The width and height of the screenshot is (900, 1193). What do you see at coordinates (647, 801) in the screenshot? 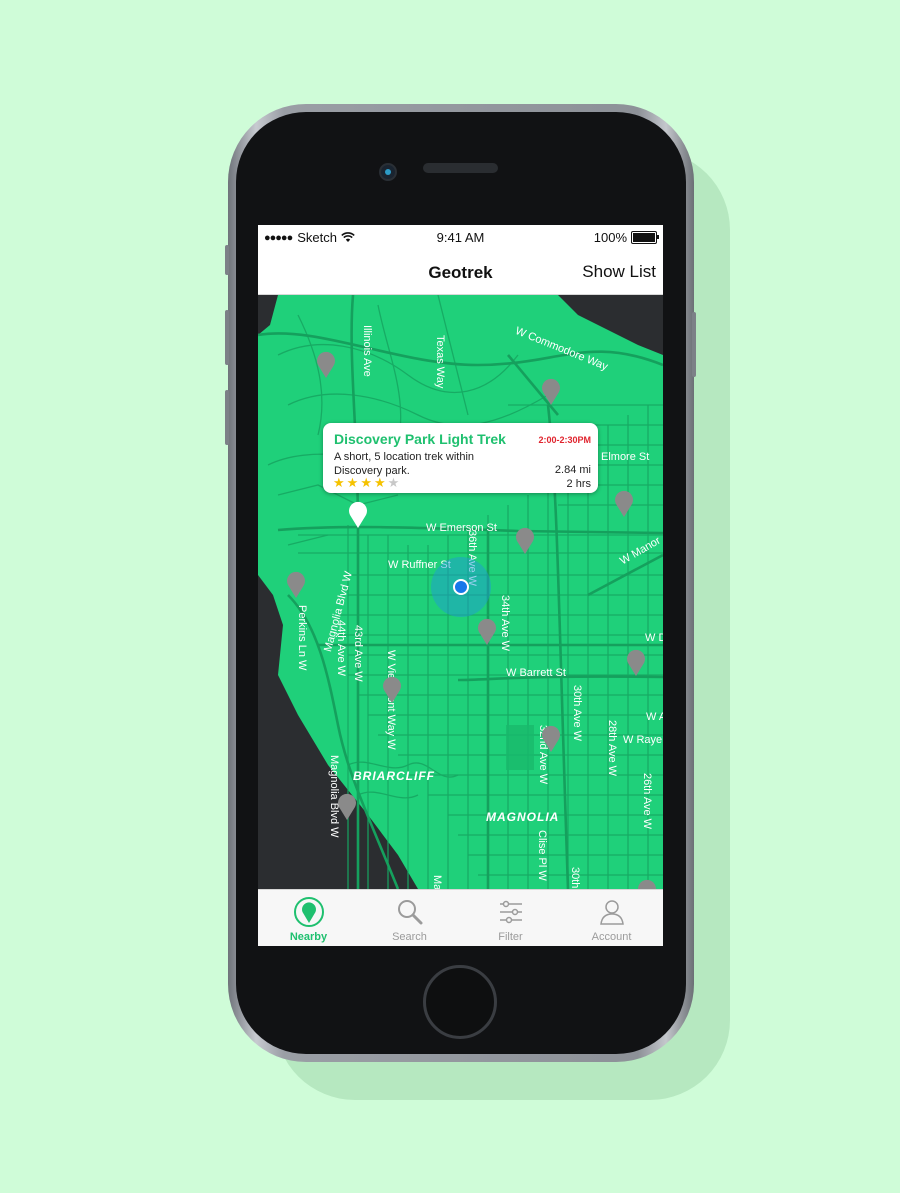
I see `street-label: 26th Ave W` at bounding box center [647, 801].